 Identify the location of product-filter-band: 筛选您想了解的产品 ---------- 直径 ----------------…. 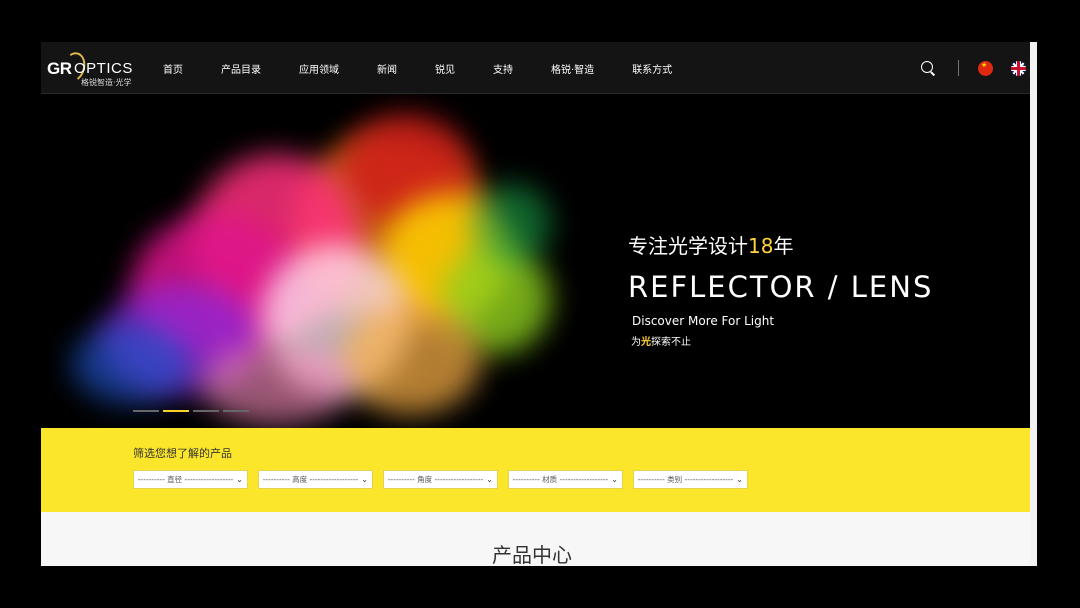
(535, 470).